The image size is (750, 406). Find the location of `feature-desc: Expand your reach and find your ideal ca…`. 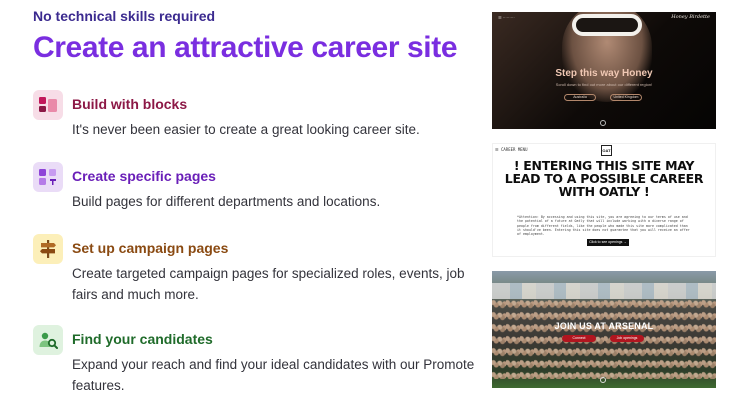

feature-desc: Expand your reach and find your ideal ca… is located at coordinates (273, 375).